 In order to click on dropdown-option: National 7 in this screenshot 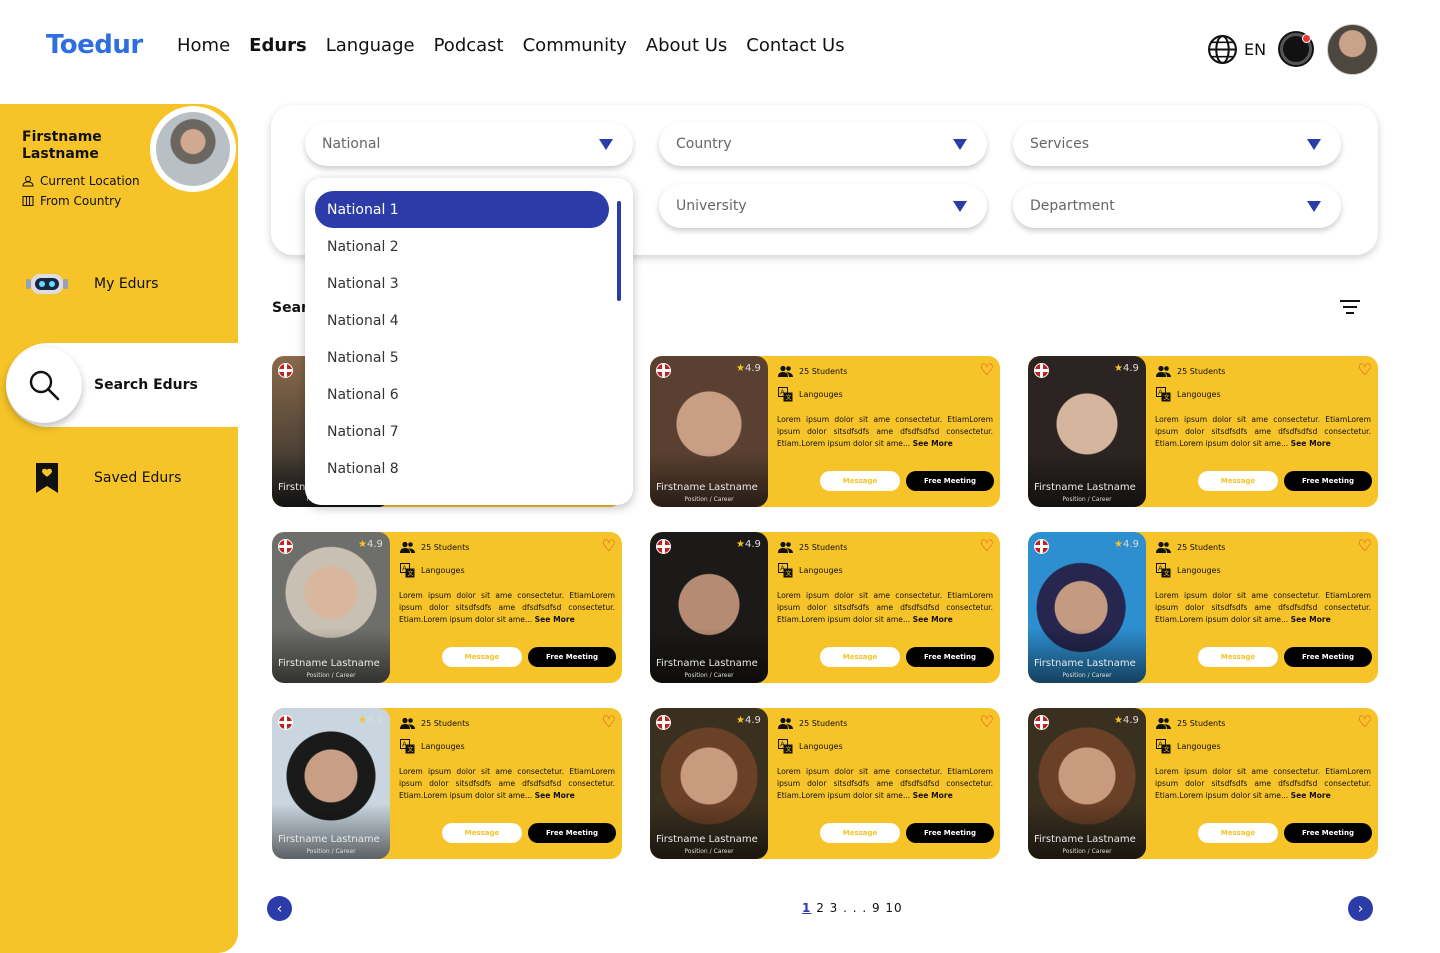, I will do `click(462, 431)`.